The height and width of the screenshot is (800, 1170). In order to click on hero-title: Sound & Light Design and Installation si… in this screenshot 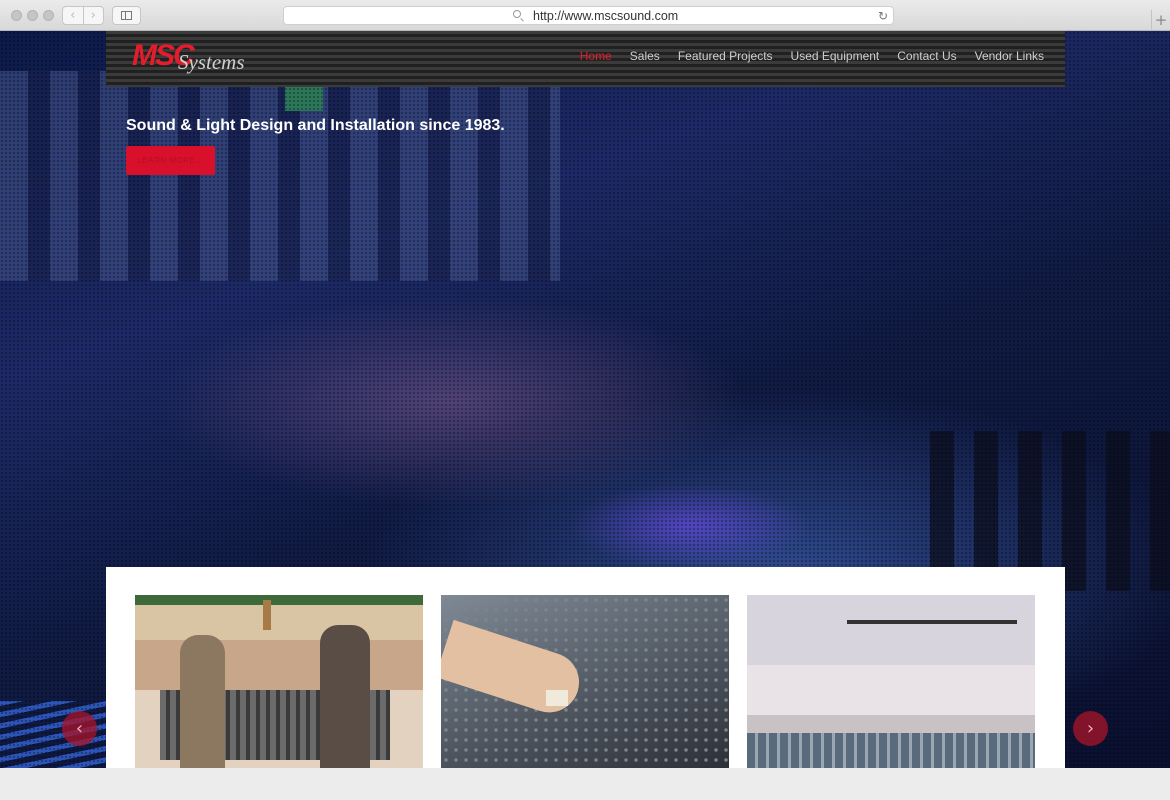, I will do `click(315, 125)`.